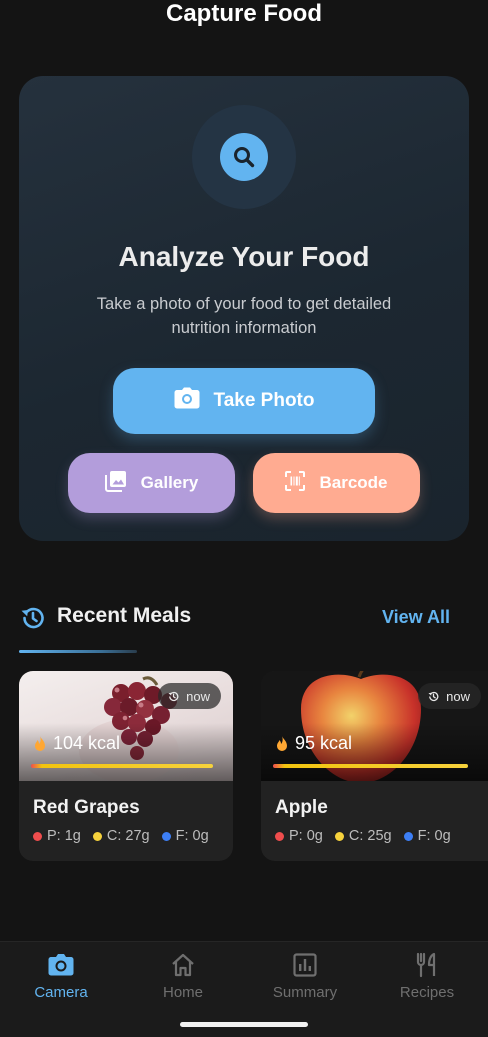 This screenshot has height=1037, width=488. What do you see at coordinates (64, 836) in the screenshot?
I see `protein-value: P: 1g` at bounding box center [64, 836].